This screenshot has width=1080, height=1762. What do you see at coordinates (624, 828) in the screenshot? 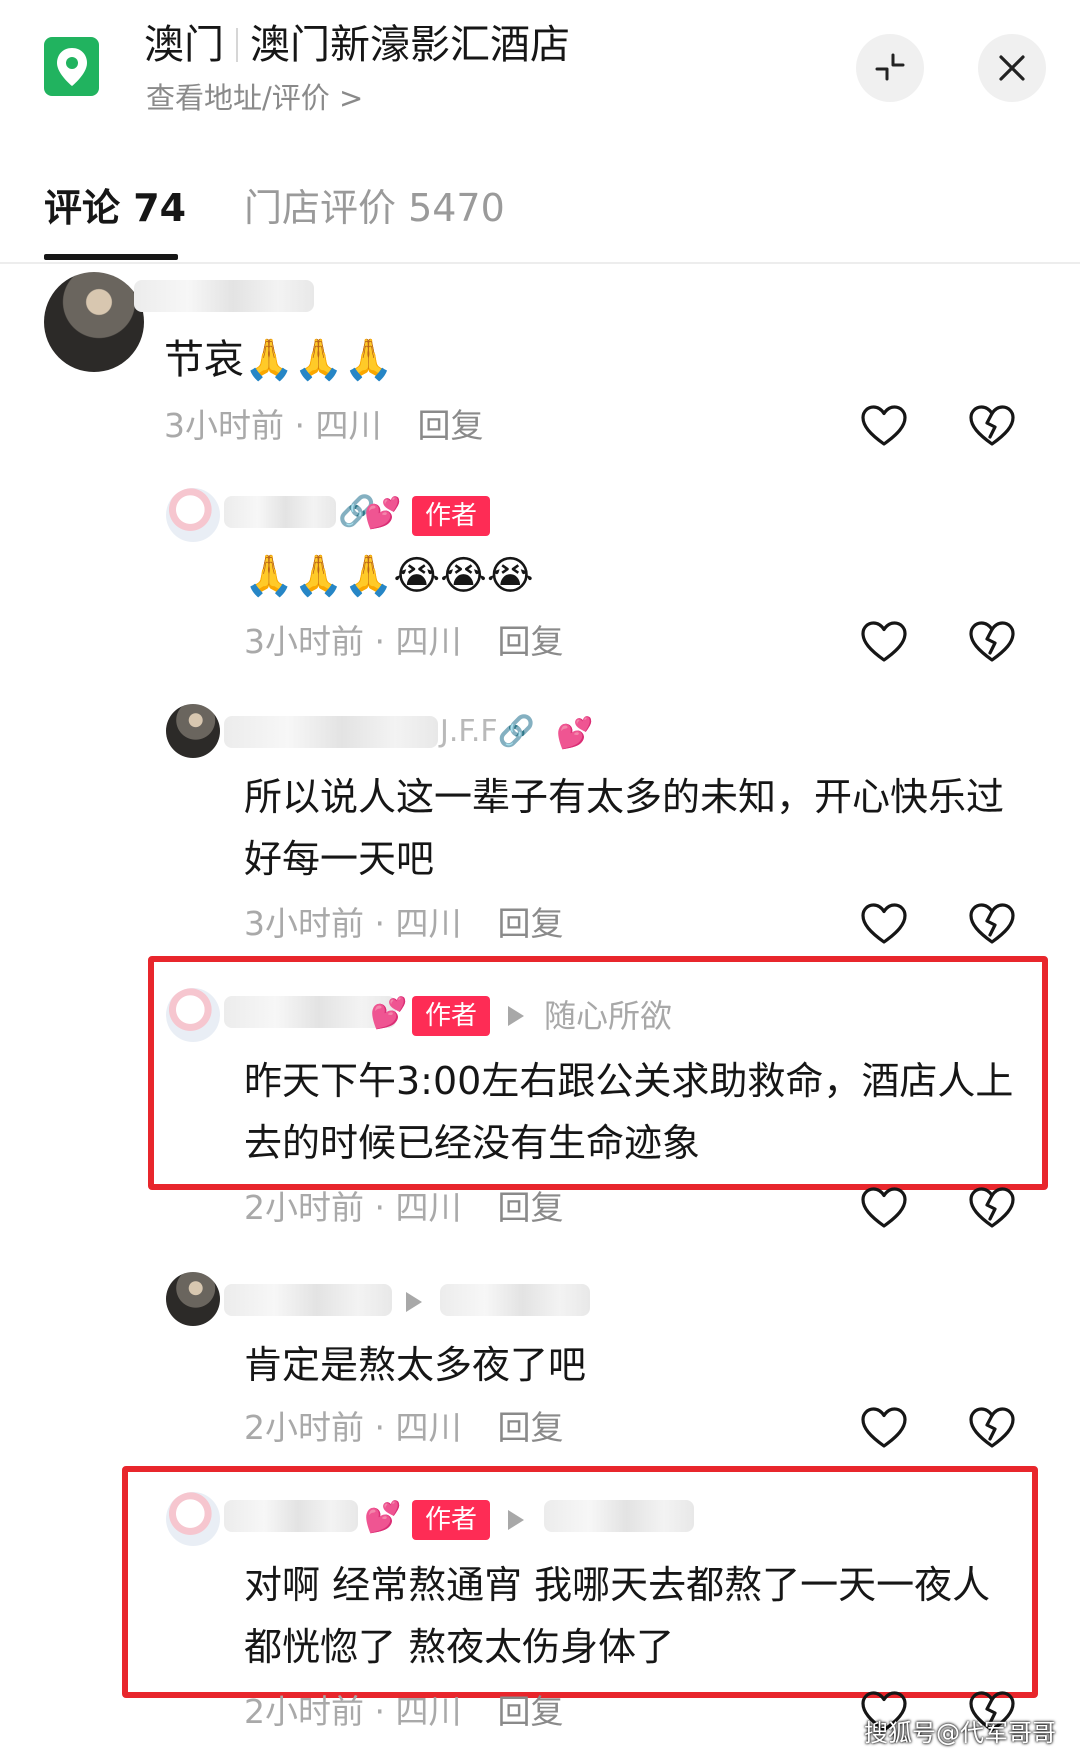
I see `comment-text: 所以说人这一辈子有太多的未知，开心快乐过好每一天吧` at bounding box center [624, 828].